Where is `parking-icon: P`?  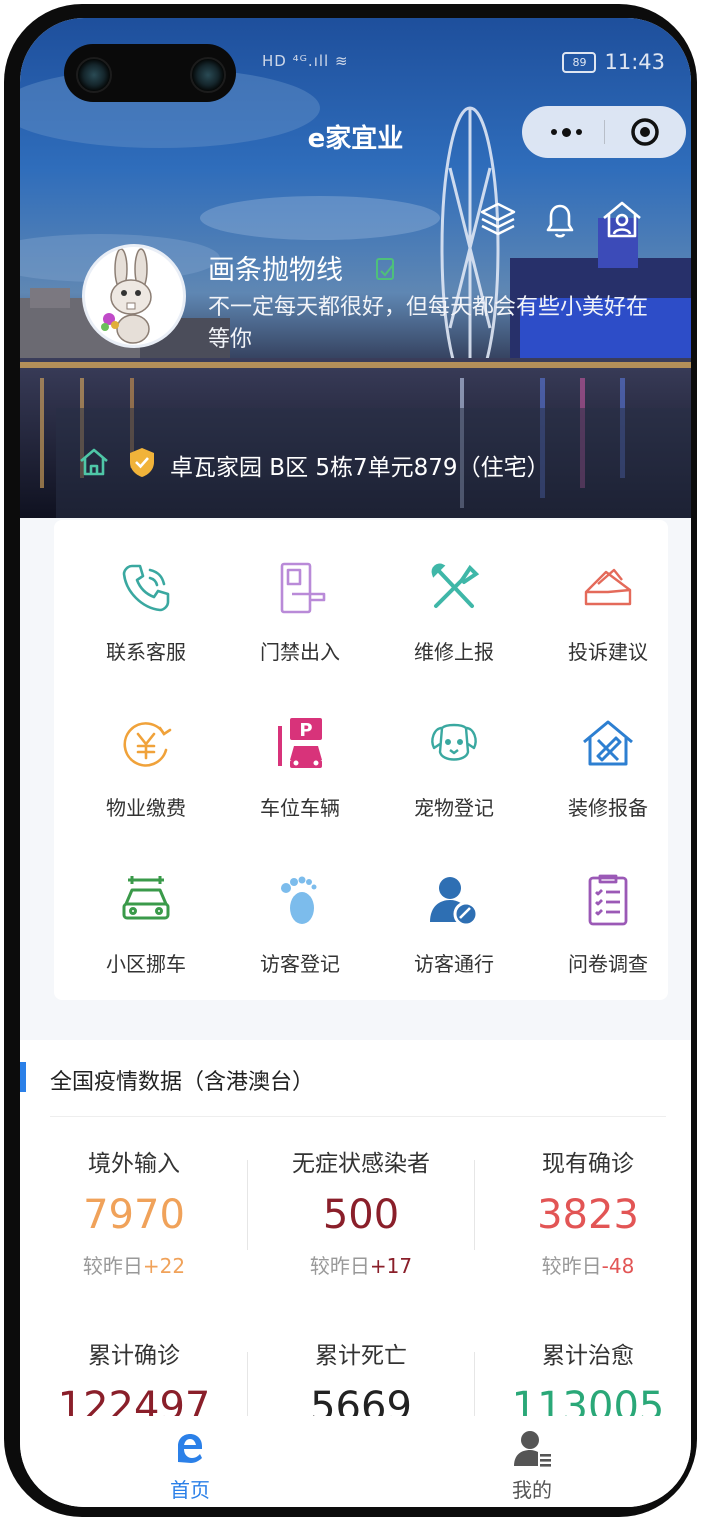 parking-icon: P is located at coordinates (300, 743).